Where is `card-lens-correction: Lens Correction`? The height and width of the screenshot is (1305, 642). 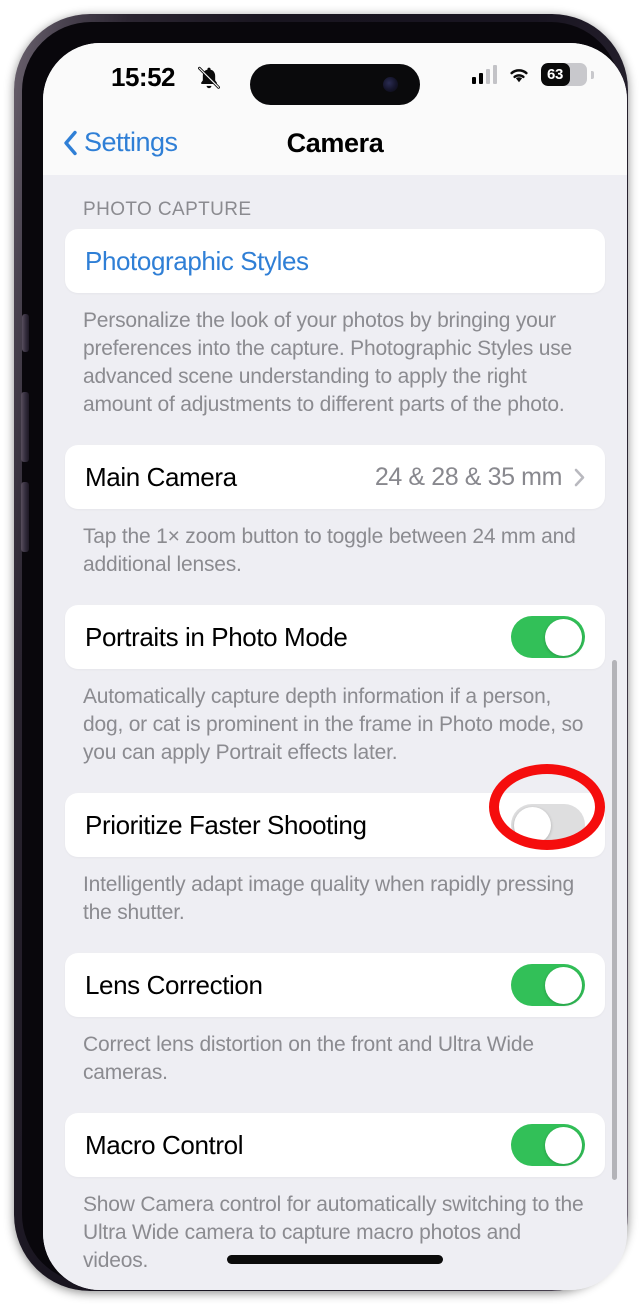
card-lens-correction: Lens Correction is located at coordinates (335, 985).